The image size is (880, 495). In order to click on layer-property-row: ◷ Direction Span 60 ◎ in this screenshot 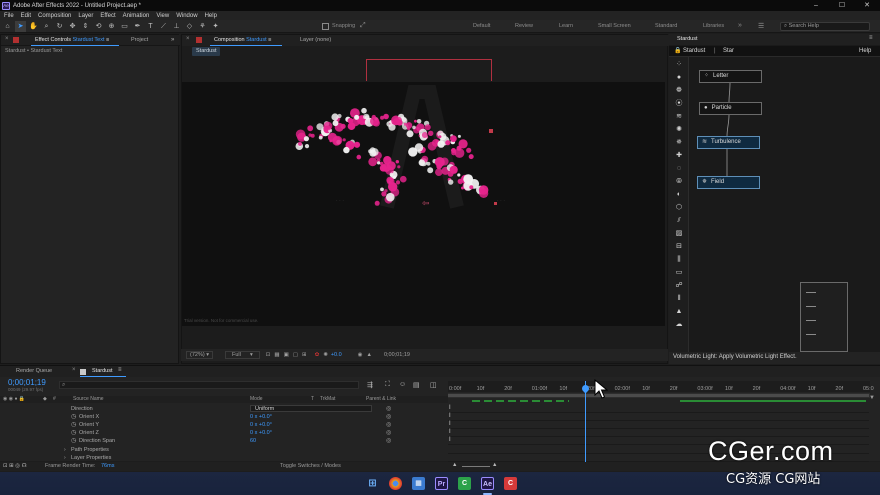, I will do `click(224, 441)`.